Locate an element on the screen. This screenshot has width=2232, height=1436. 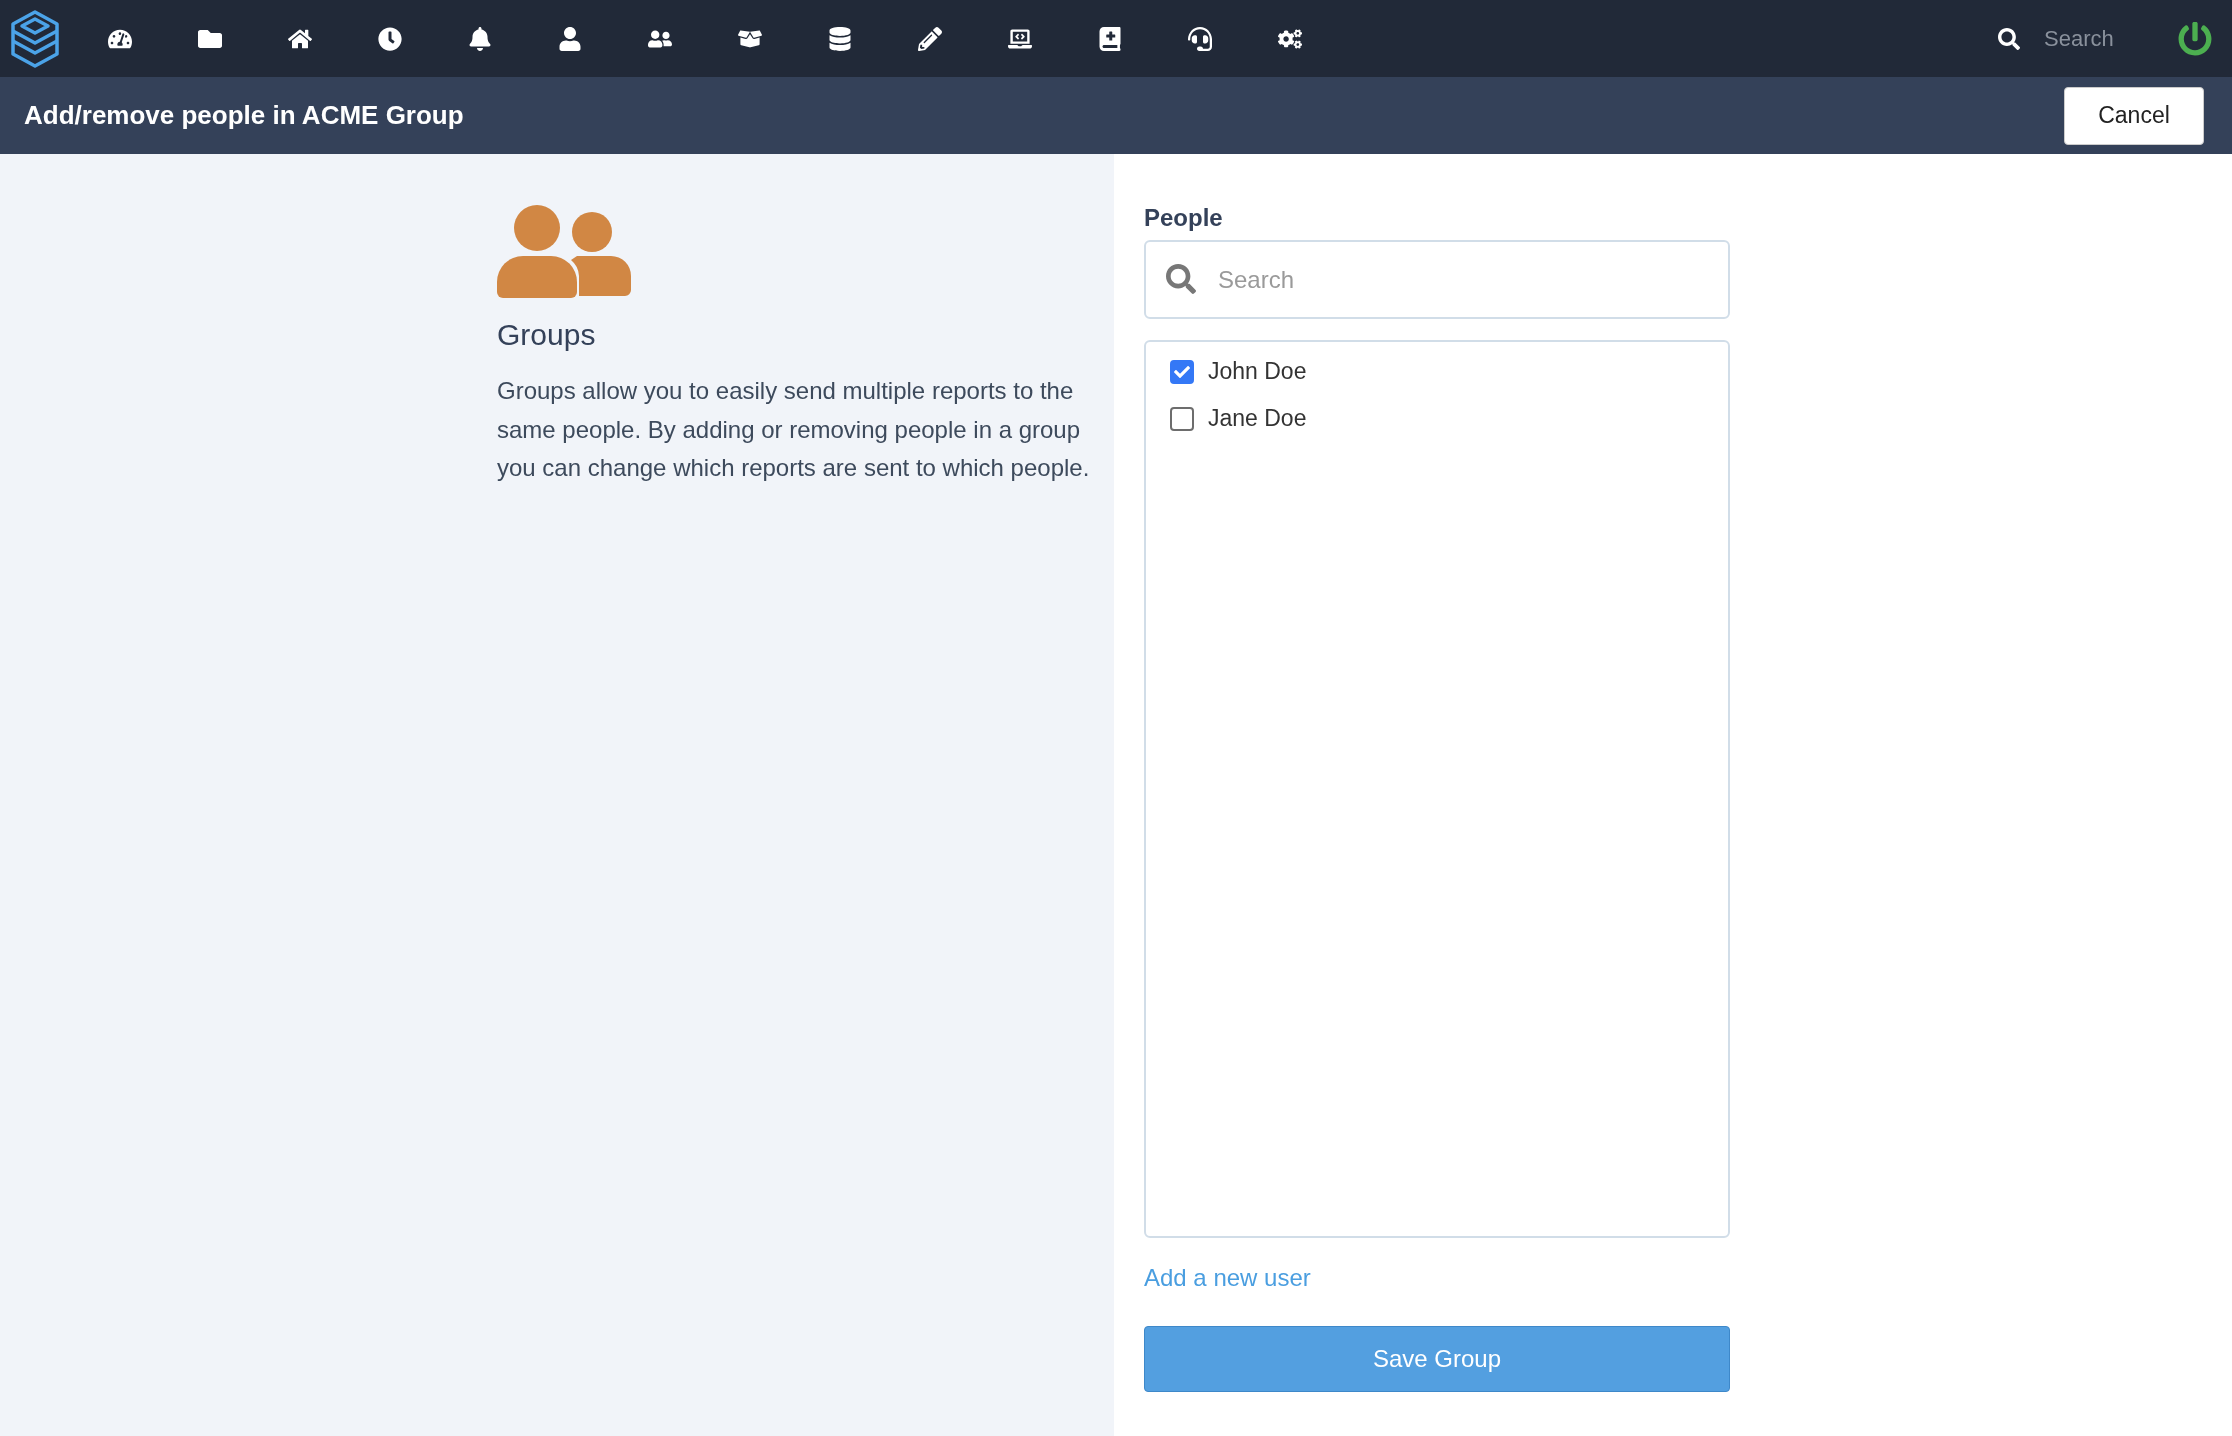
logo-icon is located at coordinates (35, 38).